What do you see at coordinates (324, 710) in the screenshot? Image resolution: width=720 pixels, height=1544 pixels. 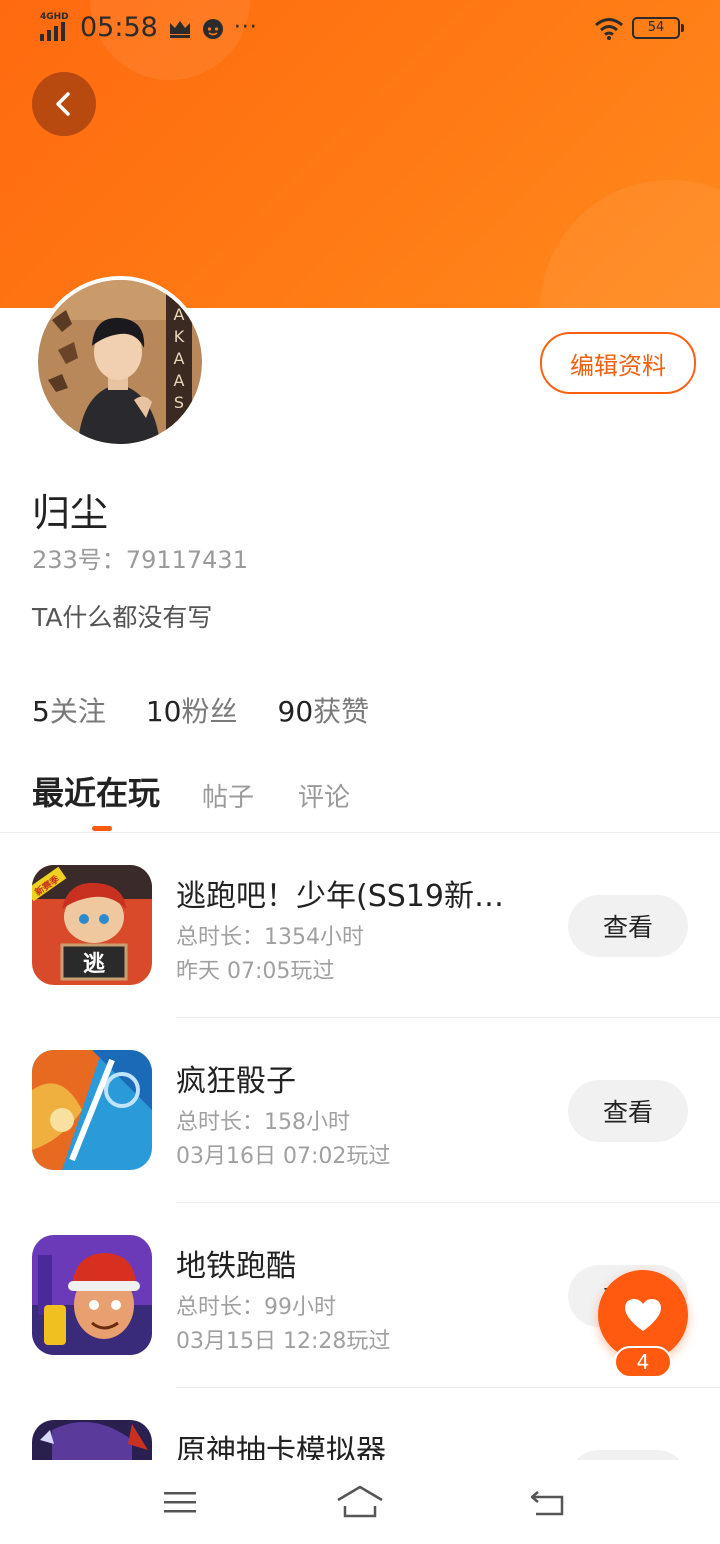 I see `stat-likes: 90获赞` at bounding box center [324, 710].